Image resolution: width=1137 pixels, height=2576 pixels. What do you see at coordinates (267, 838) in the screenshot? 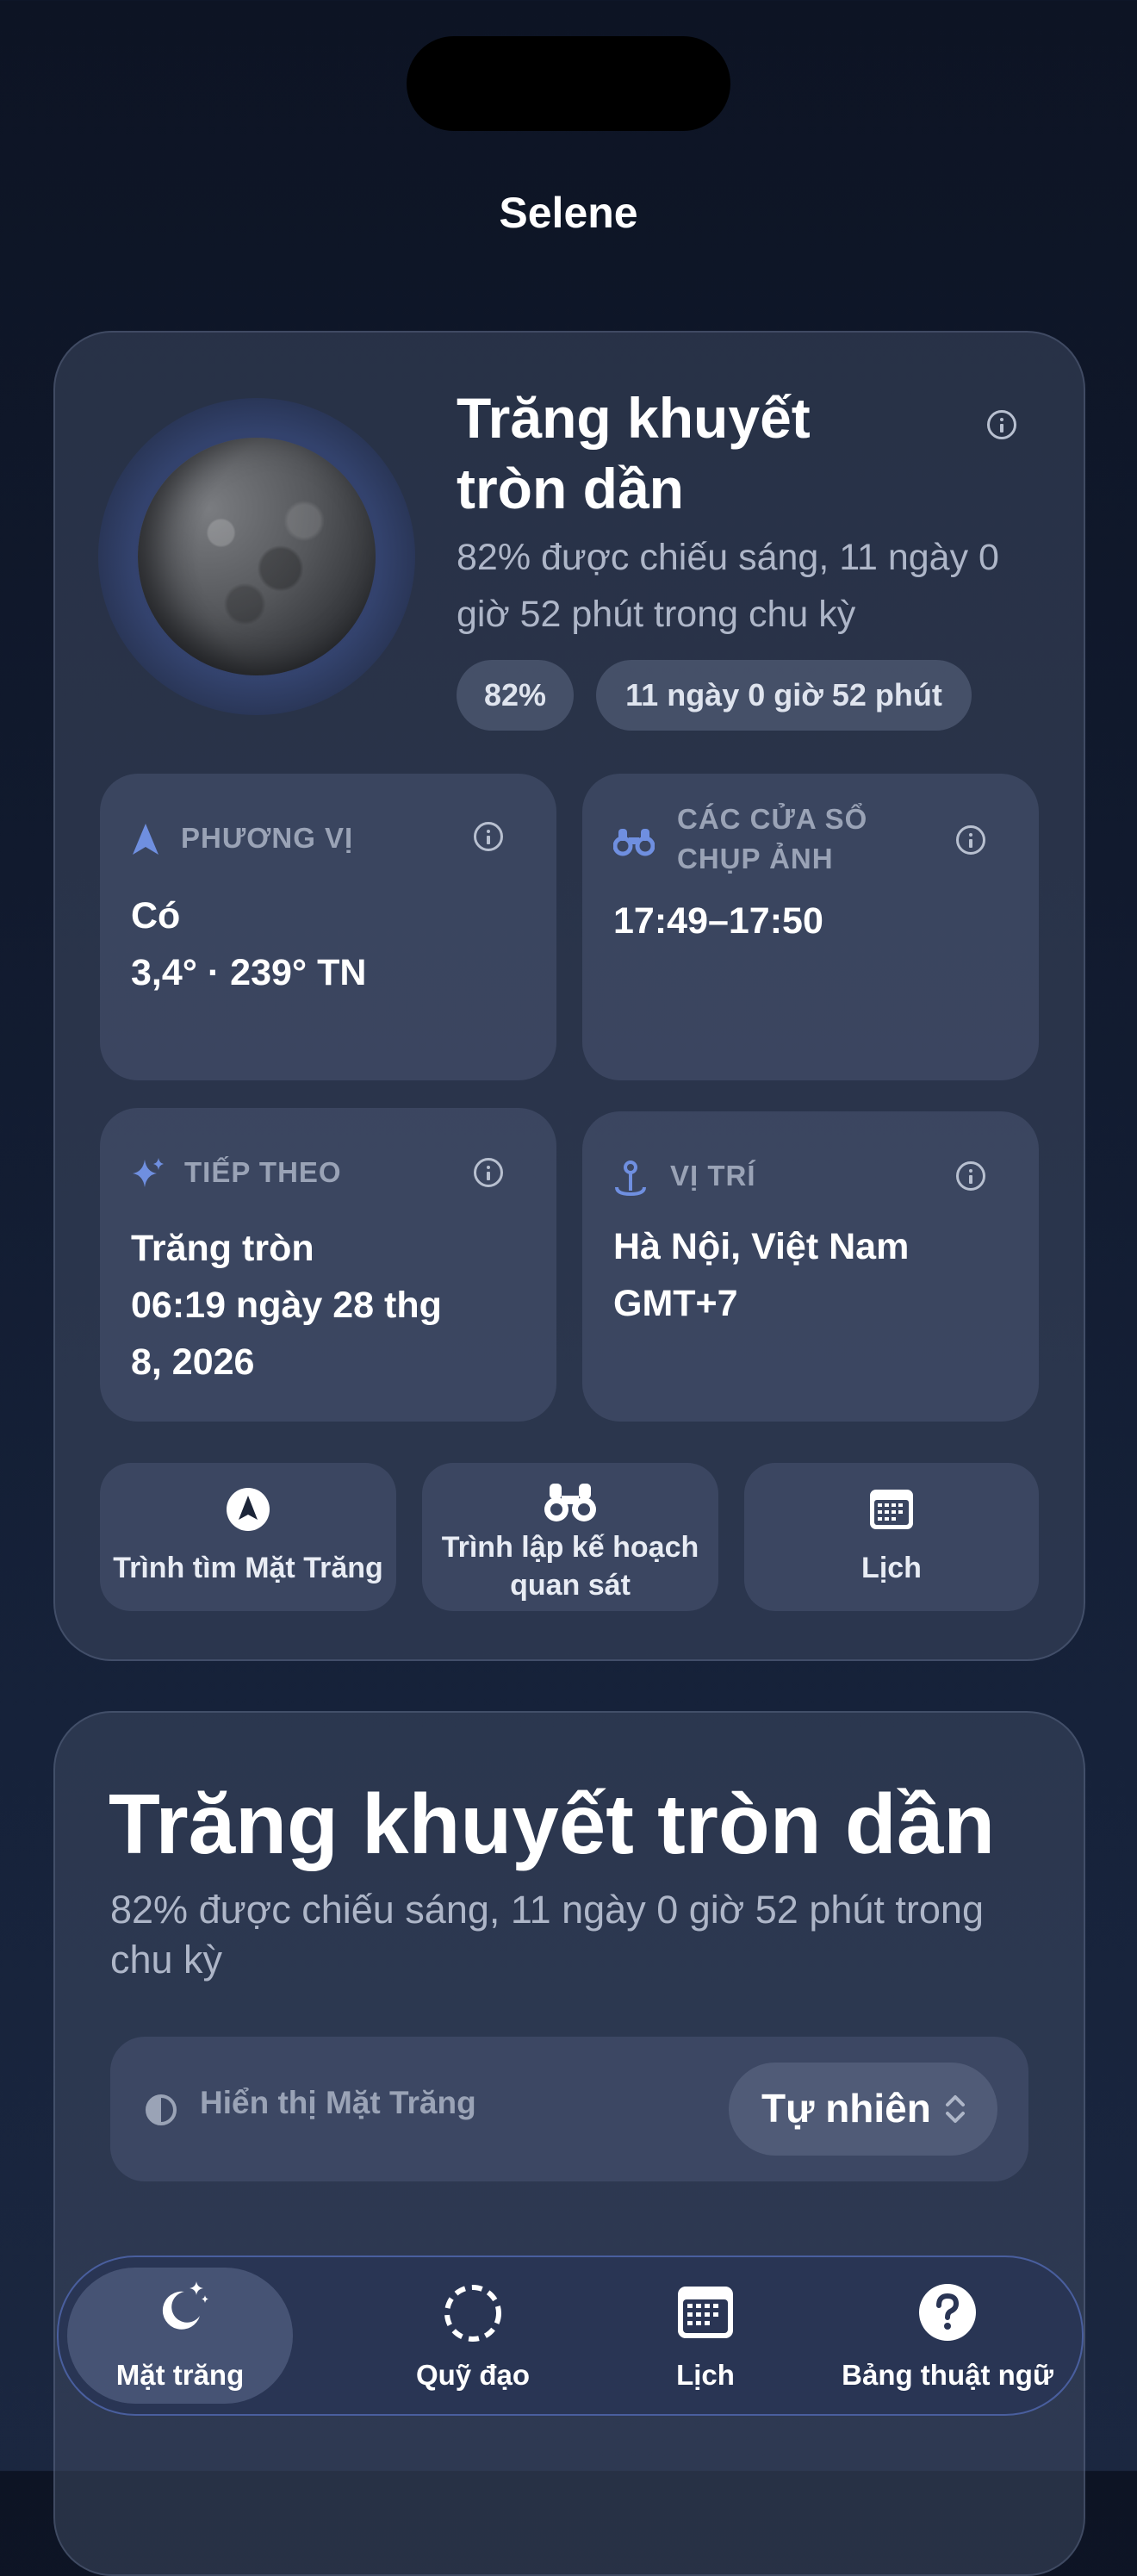
I see `azimuth-label: PHƯƠNG VỊ` at bounding box center [267, 838].